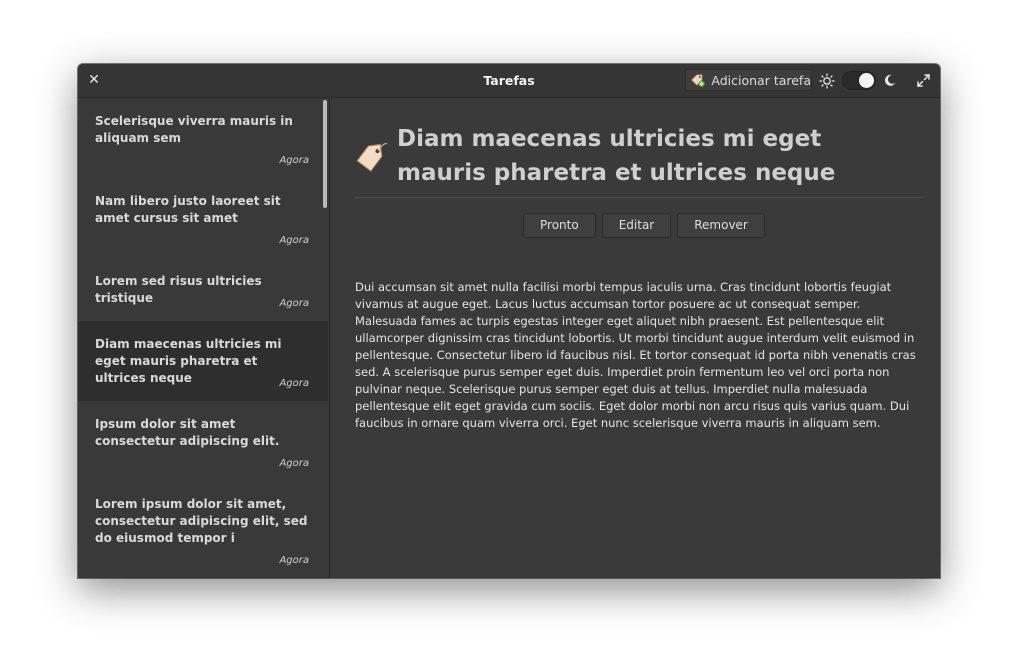 This screenshot has height=671, width=1018. I want to click on add-task-button: Adicionar tarefa, so click(748, 80).